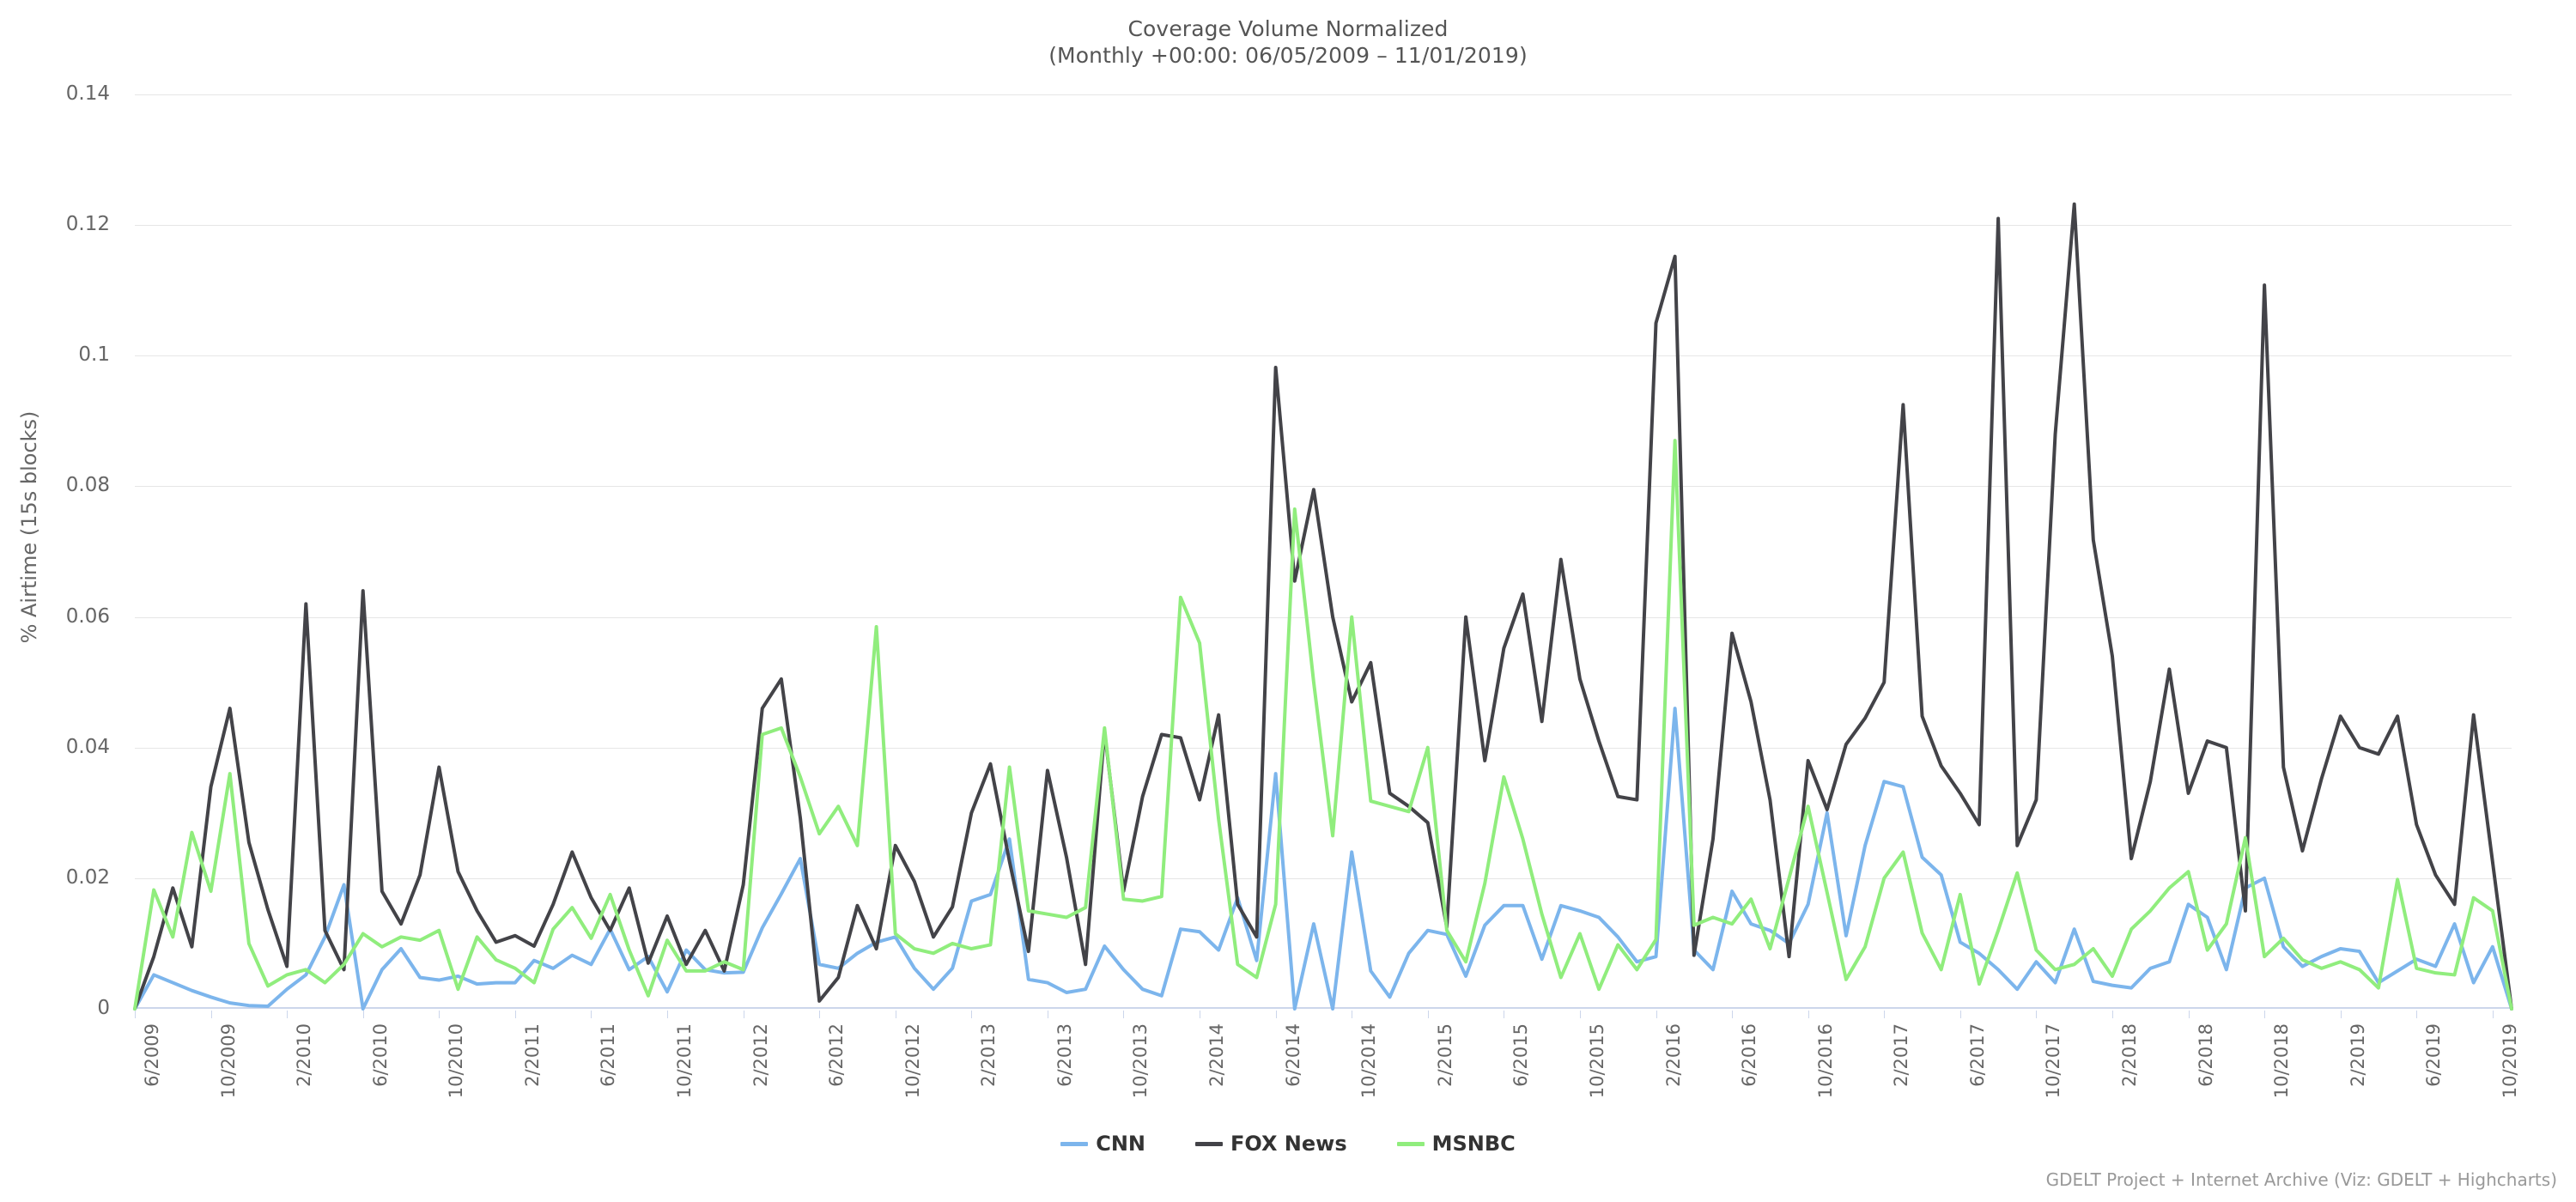  I want to click on x-axis-tick-label: 2/2011, so click(532, 1055).